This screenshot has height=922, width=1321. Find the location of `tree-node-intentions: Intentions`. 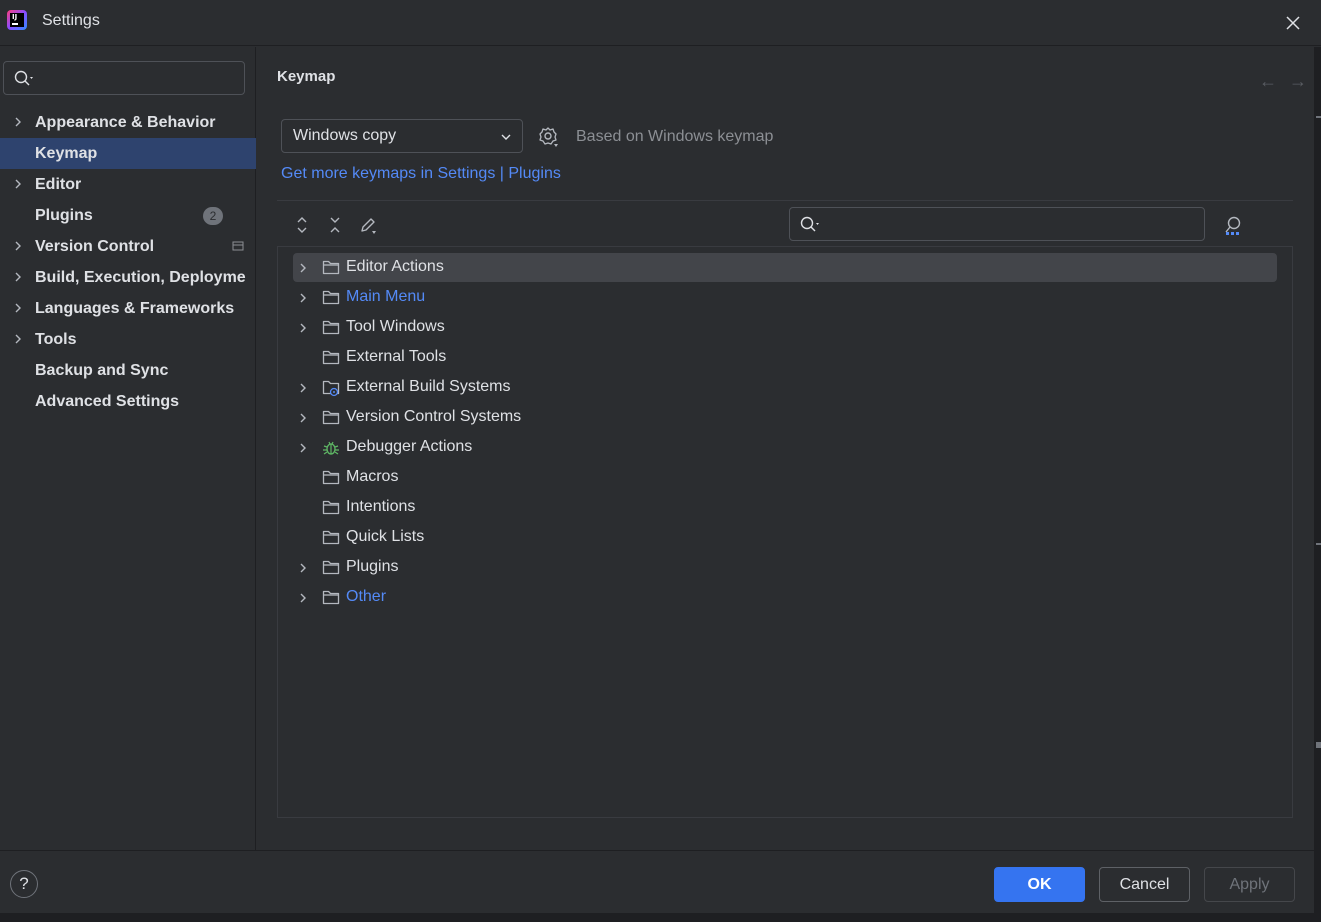

tree-node-intentions: Intentions is located at coordinates (785, 507).